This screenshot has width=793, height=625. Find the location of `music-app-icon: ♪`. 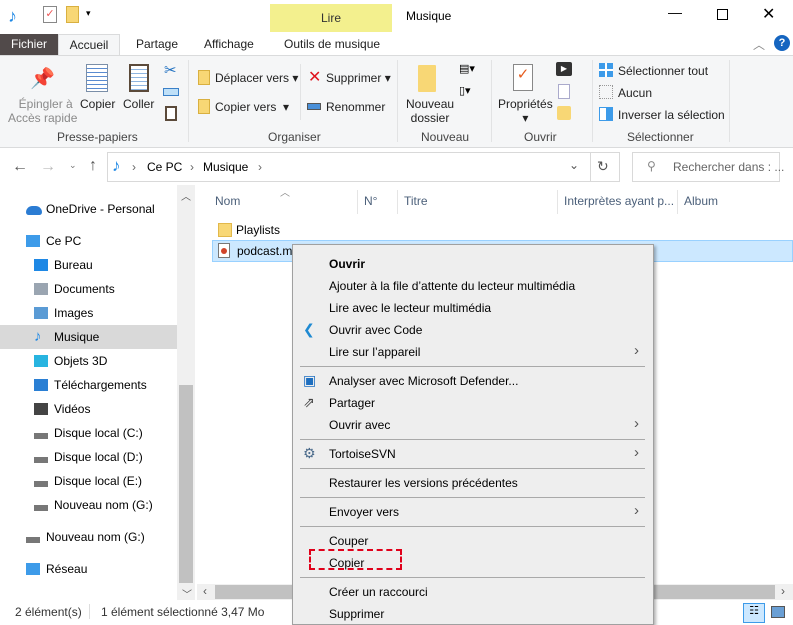

music-app-icon: ♪ is located at coordinates (12, 16).